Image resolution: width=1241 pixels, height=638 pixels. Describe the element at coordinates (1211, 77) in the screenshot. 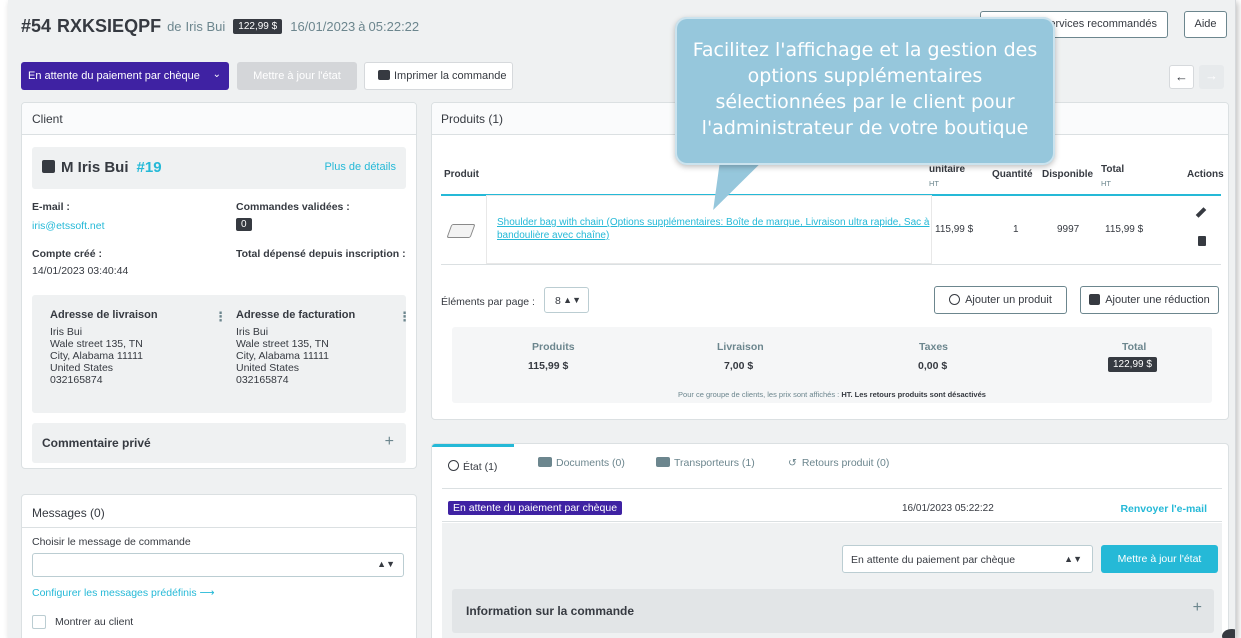

I see `next-order-button: →` at that location.